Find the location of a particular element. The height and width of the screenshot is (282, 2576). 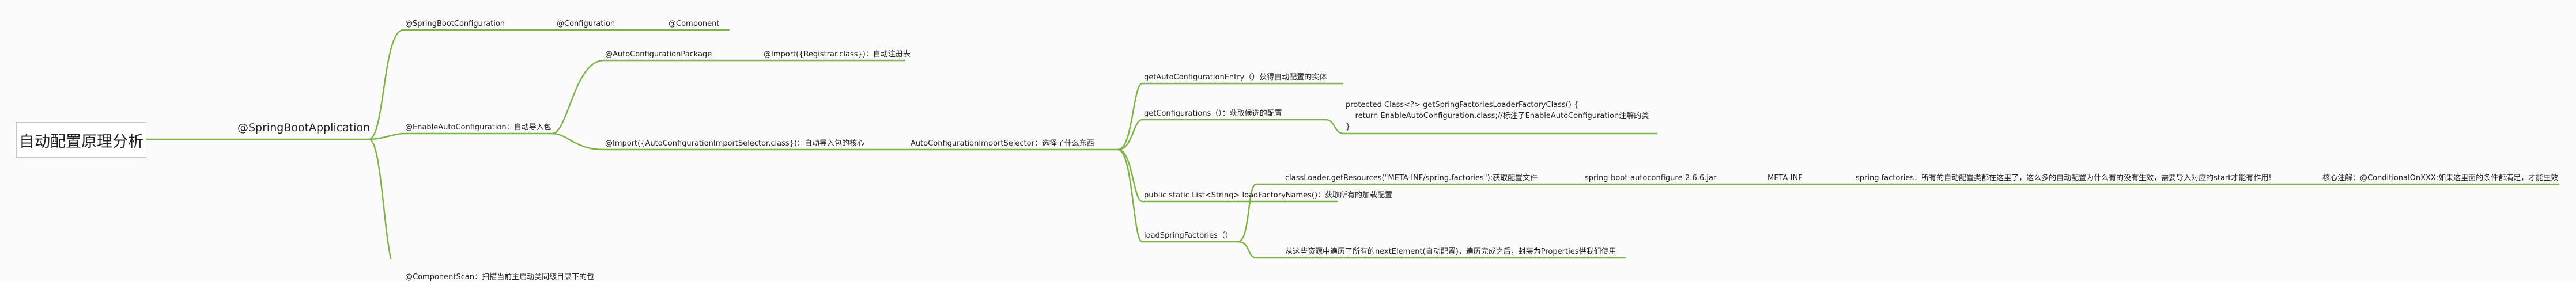

node-meta-inf: META-INF is located at coordinates (1785, 178).